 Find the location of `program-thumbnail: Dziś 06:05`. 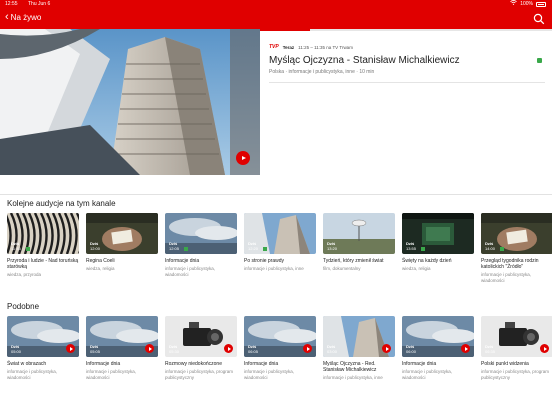

program-thumbnail: Dziś 06:05 is located at coordinates (280, 336).